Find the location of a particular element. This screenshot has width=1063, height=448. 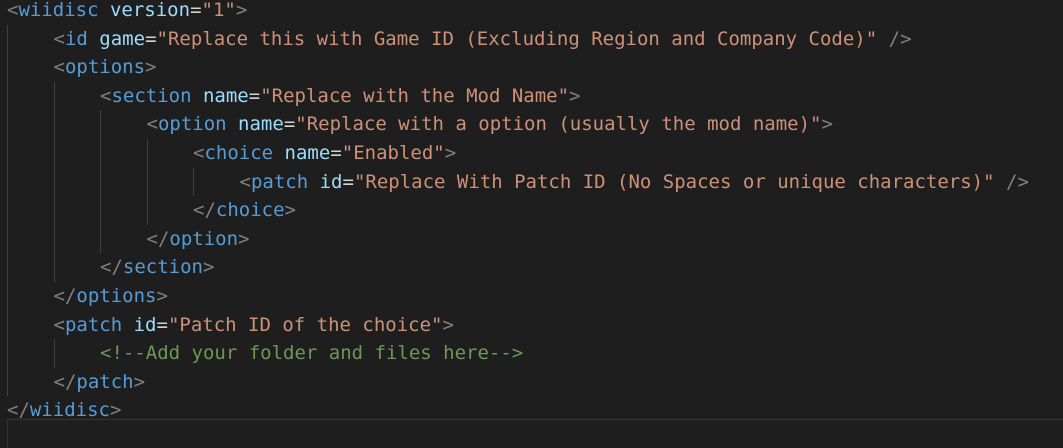

line-content: <choice name="Enabled"> is located at coordinates (324, 153).